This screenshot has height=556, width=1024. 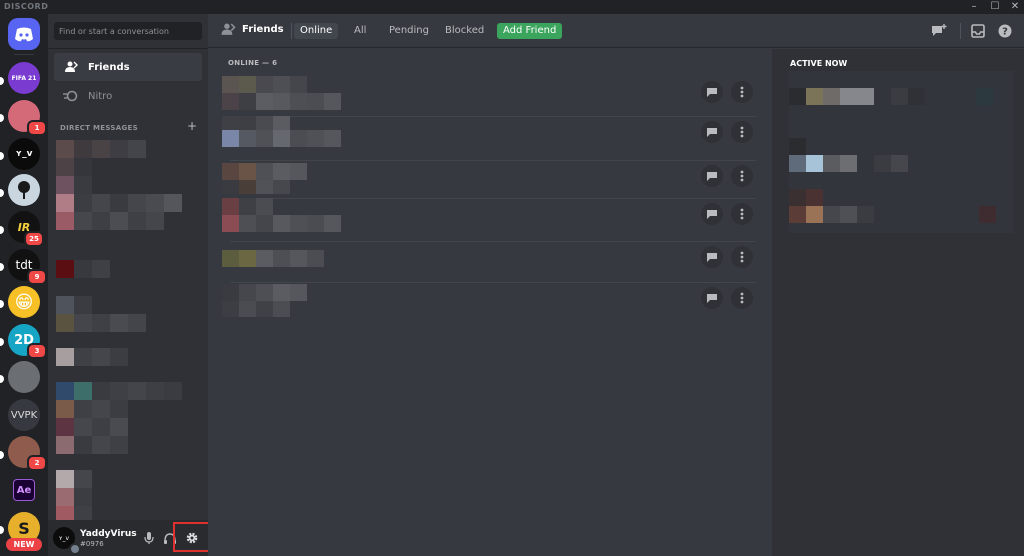 I want to click on dm-avatar, so click(x=65, y=149).